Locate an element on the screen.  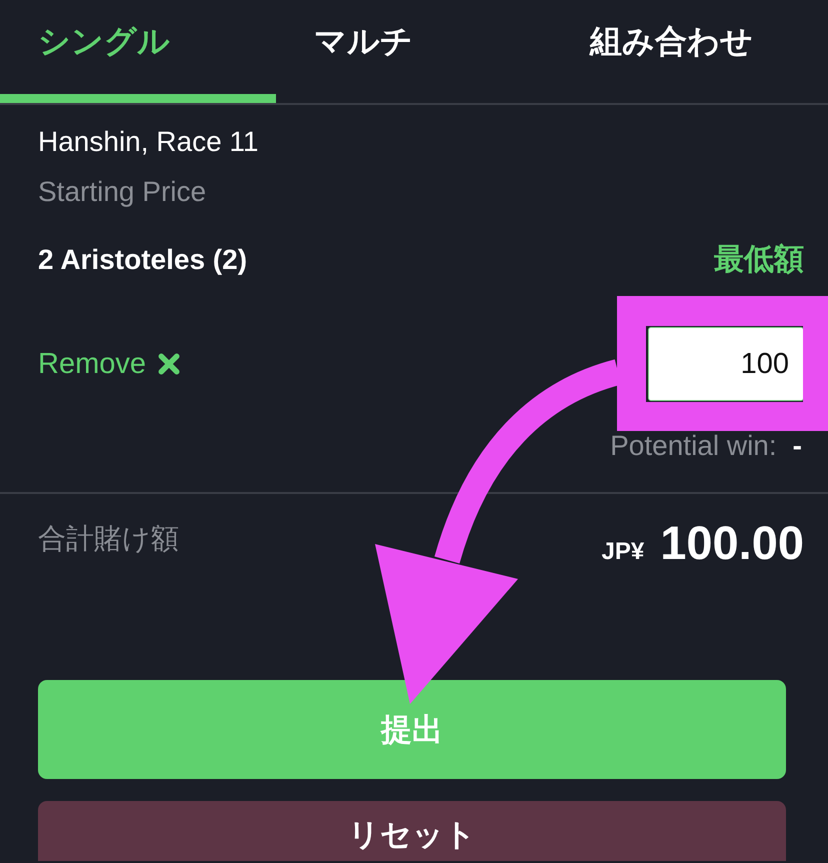
tab: マルチ is located at coordinates (414, 51).